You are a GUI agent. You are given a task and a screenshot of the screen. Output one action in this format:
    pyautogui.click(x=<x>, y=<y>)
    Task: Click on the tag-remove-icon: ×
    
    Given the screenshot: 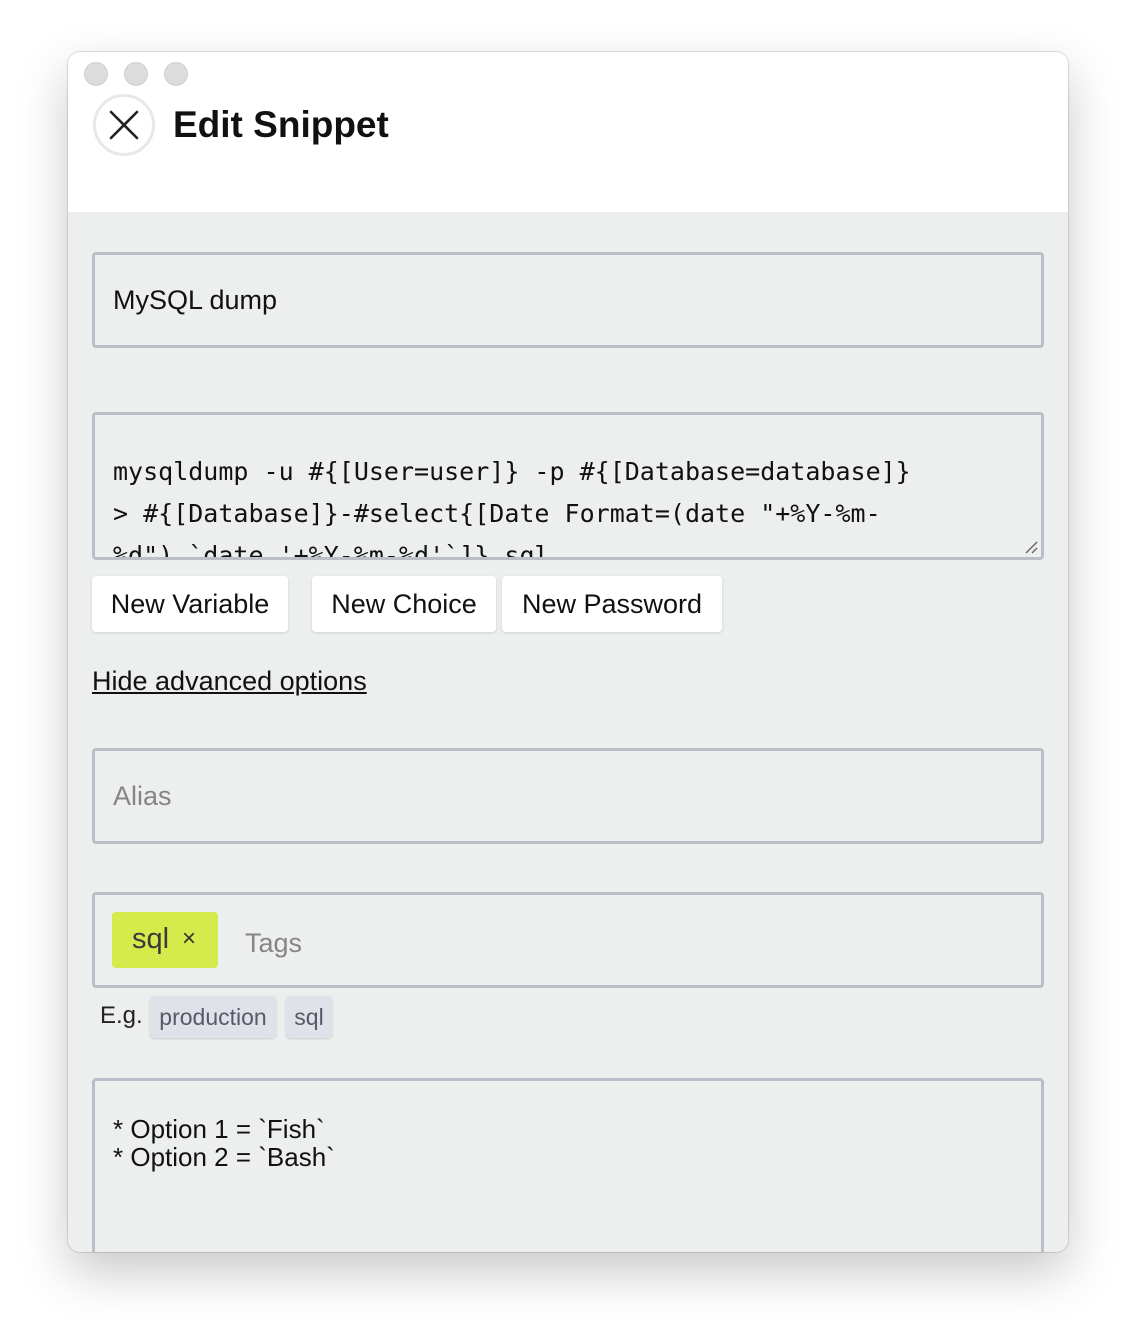 What is the action you would take?
    pyautogui.click(x=189, y=939)
    